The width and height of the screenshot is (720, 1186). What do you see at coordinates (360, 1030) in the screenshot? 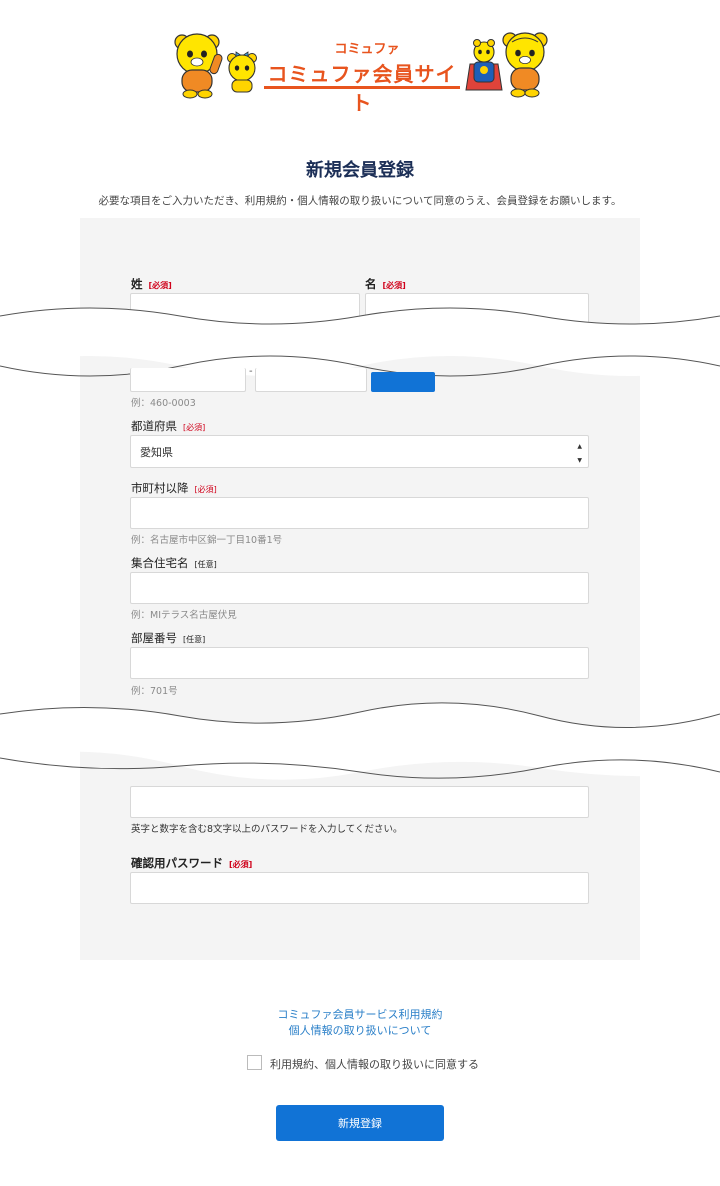
I see `privacy-link: 個人情報の取り扱いについて` at bounding box center [360, 1030].